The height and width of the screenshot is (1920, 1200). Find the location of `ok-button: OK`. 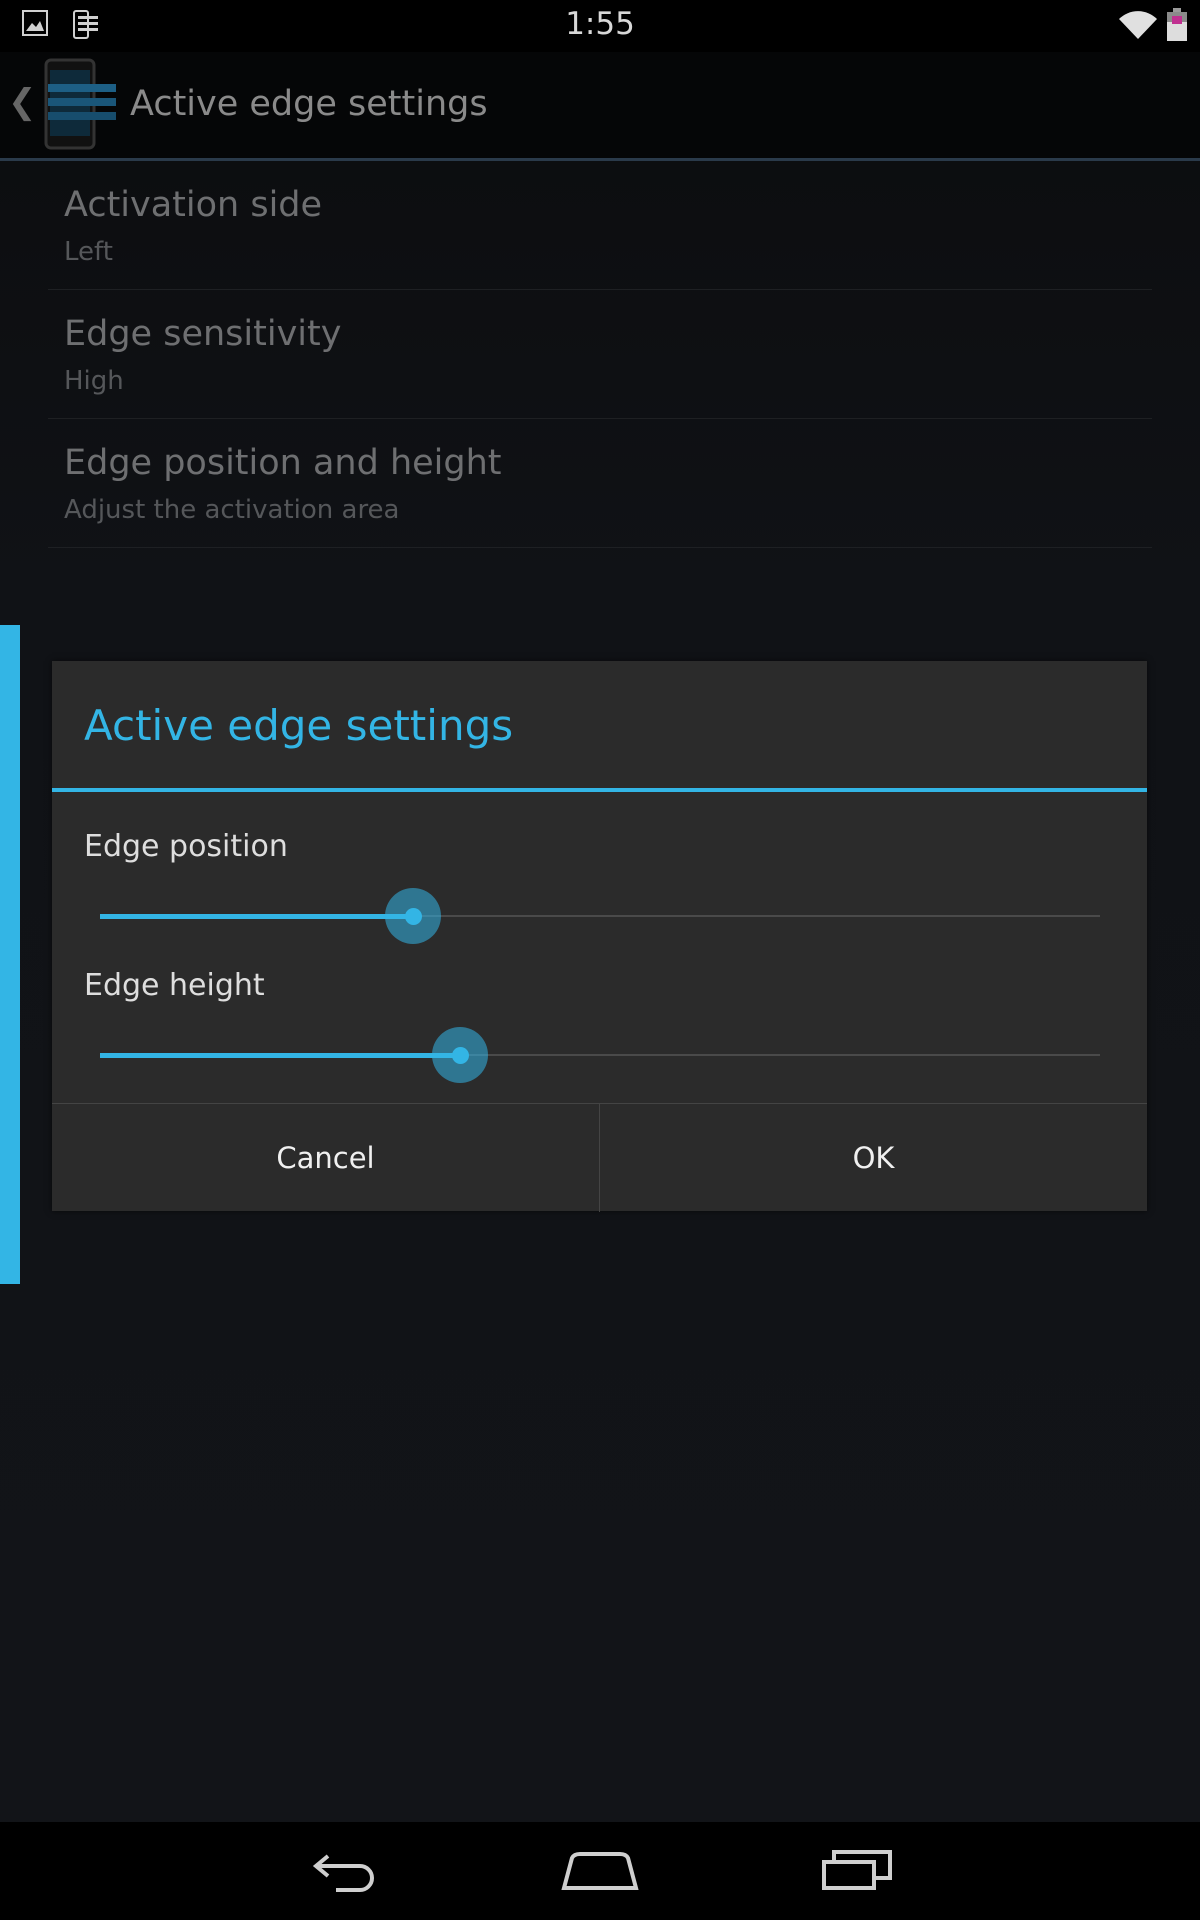

ok-button: OK is located at coordinates (873, 1158).